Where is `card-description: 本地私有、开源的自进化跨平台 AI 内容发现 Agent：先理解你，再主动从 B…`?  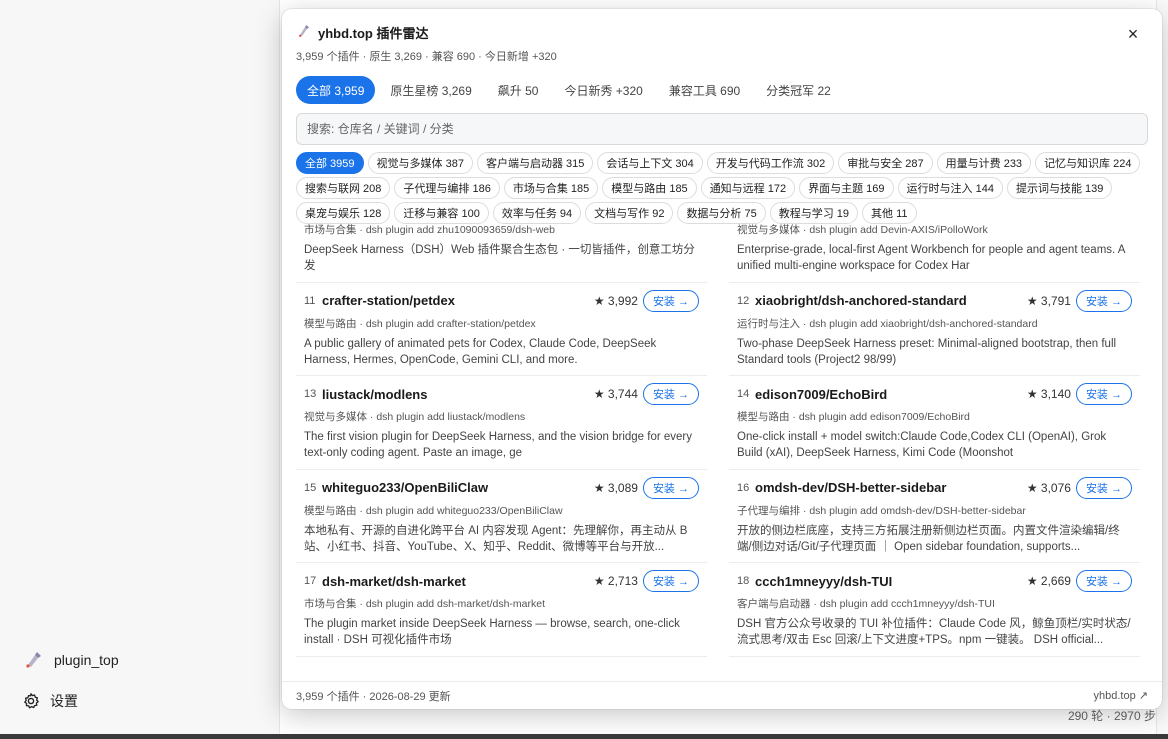
card-description: 本地私有、开源的自进化跨平台 AI 内容发现 Agent：先理解你，再主动从 B… is located at coordinates (496, 538).